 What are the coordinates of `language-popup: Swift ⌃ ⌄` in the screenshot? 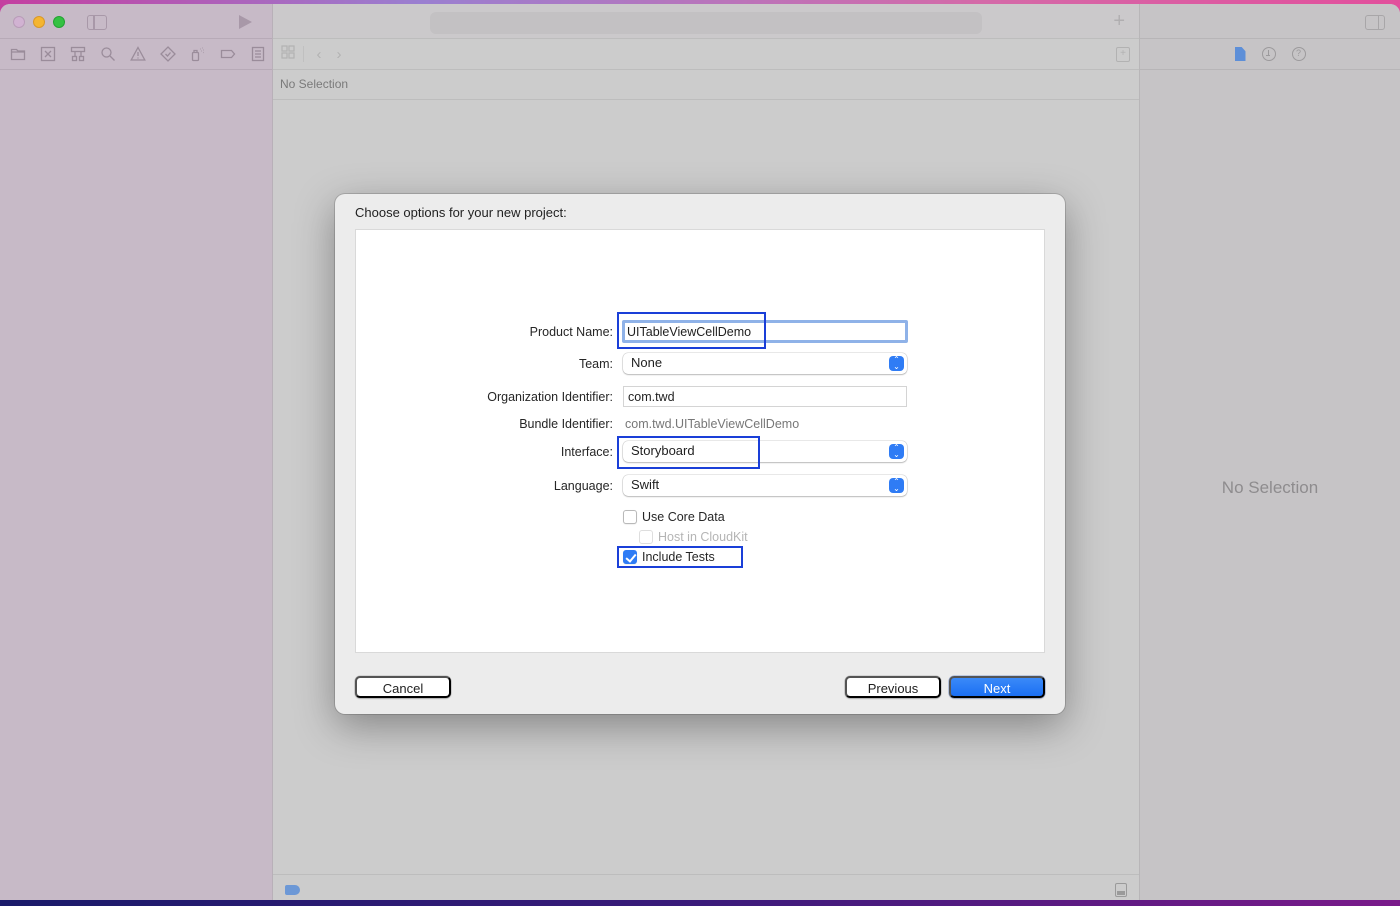 It's located at (765, 485).